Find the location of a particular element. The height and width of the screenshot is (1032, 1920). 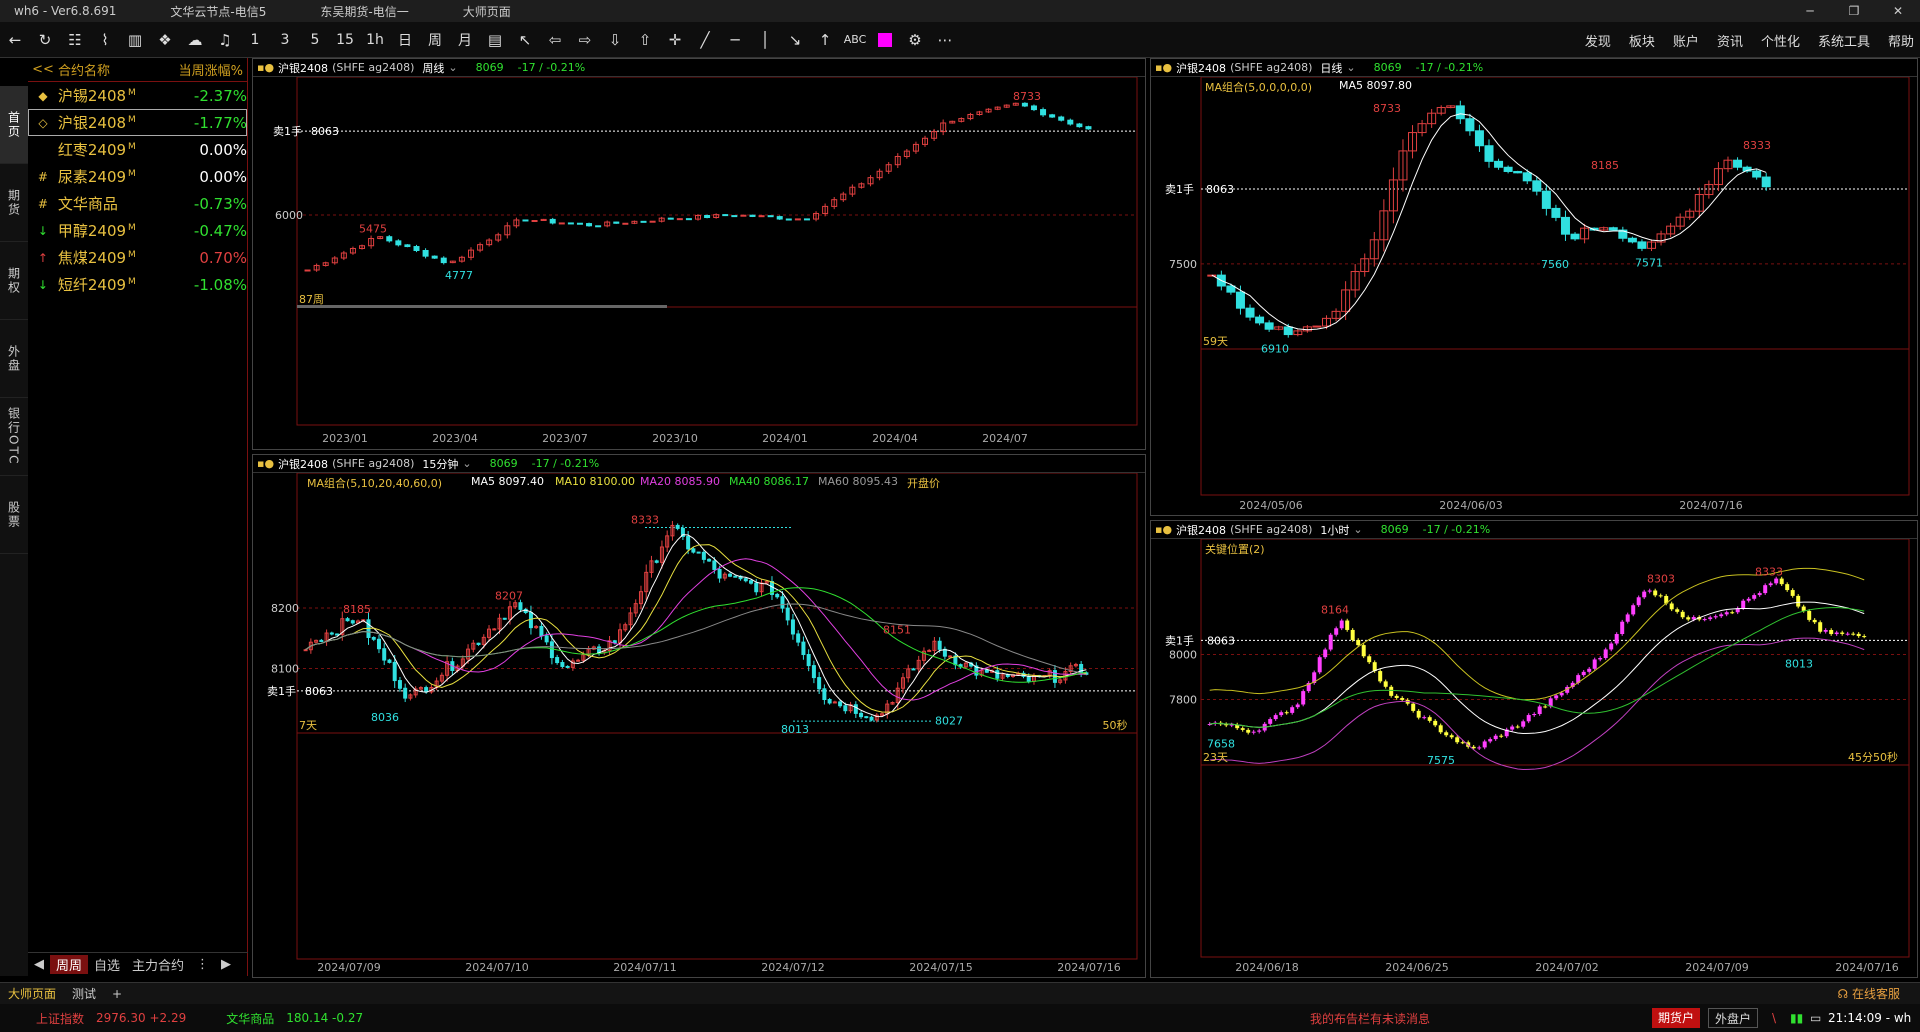

draw-line-icon: ╱ is located at coordinates (705, 40).